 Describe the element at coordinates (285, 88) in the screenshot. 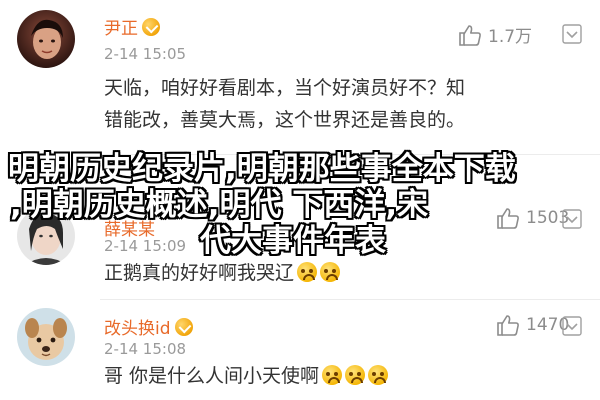

I see `comment-line: 天临，咱好好看剧本，当个好演员好不？知` at that location.